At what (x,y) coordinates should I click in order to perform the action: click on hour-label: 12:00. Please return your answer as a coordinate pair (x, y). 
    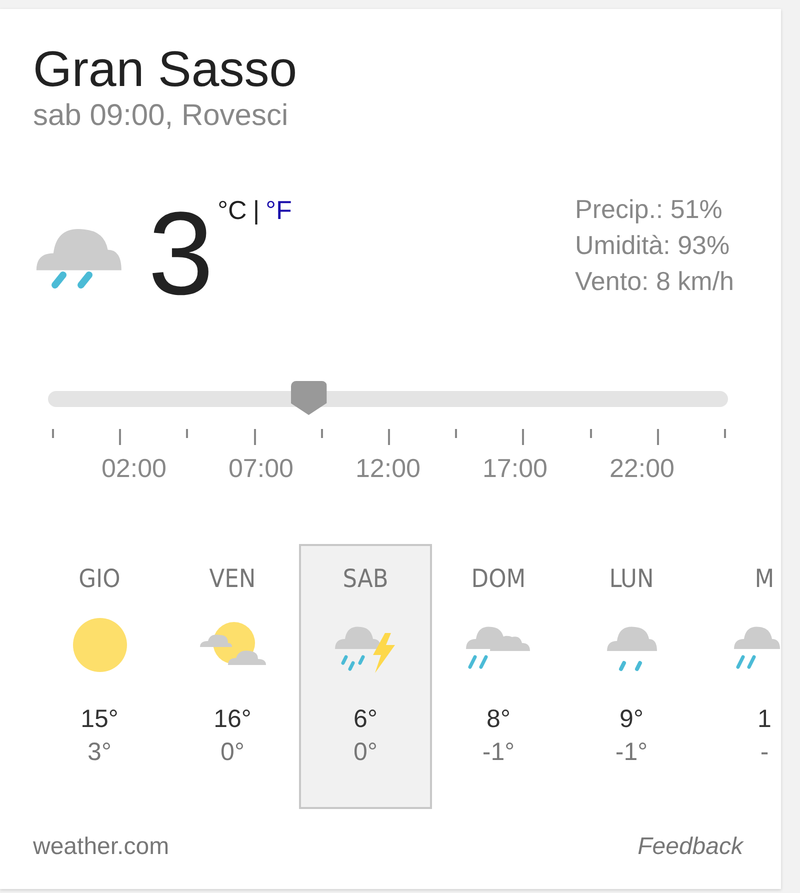
    Looking at the image, I should click on (388, 468).